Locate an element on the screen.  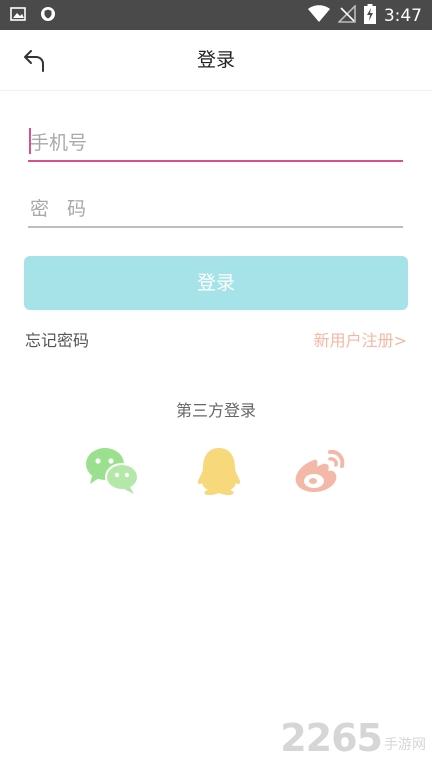
wechat-icon is located at coordinates (112, 471).